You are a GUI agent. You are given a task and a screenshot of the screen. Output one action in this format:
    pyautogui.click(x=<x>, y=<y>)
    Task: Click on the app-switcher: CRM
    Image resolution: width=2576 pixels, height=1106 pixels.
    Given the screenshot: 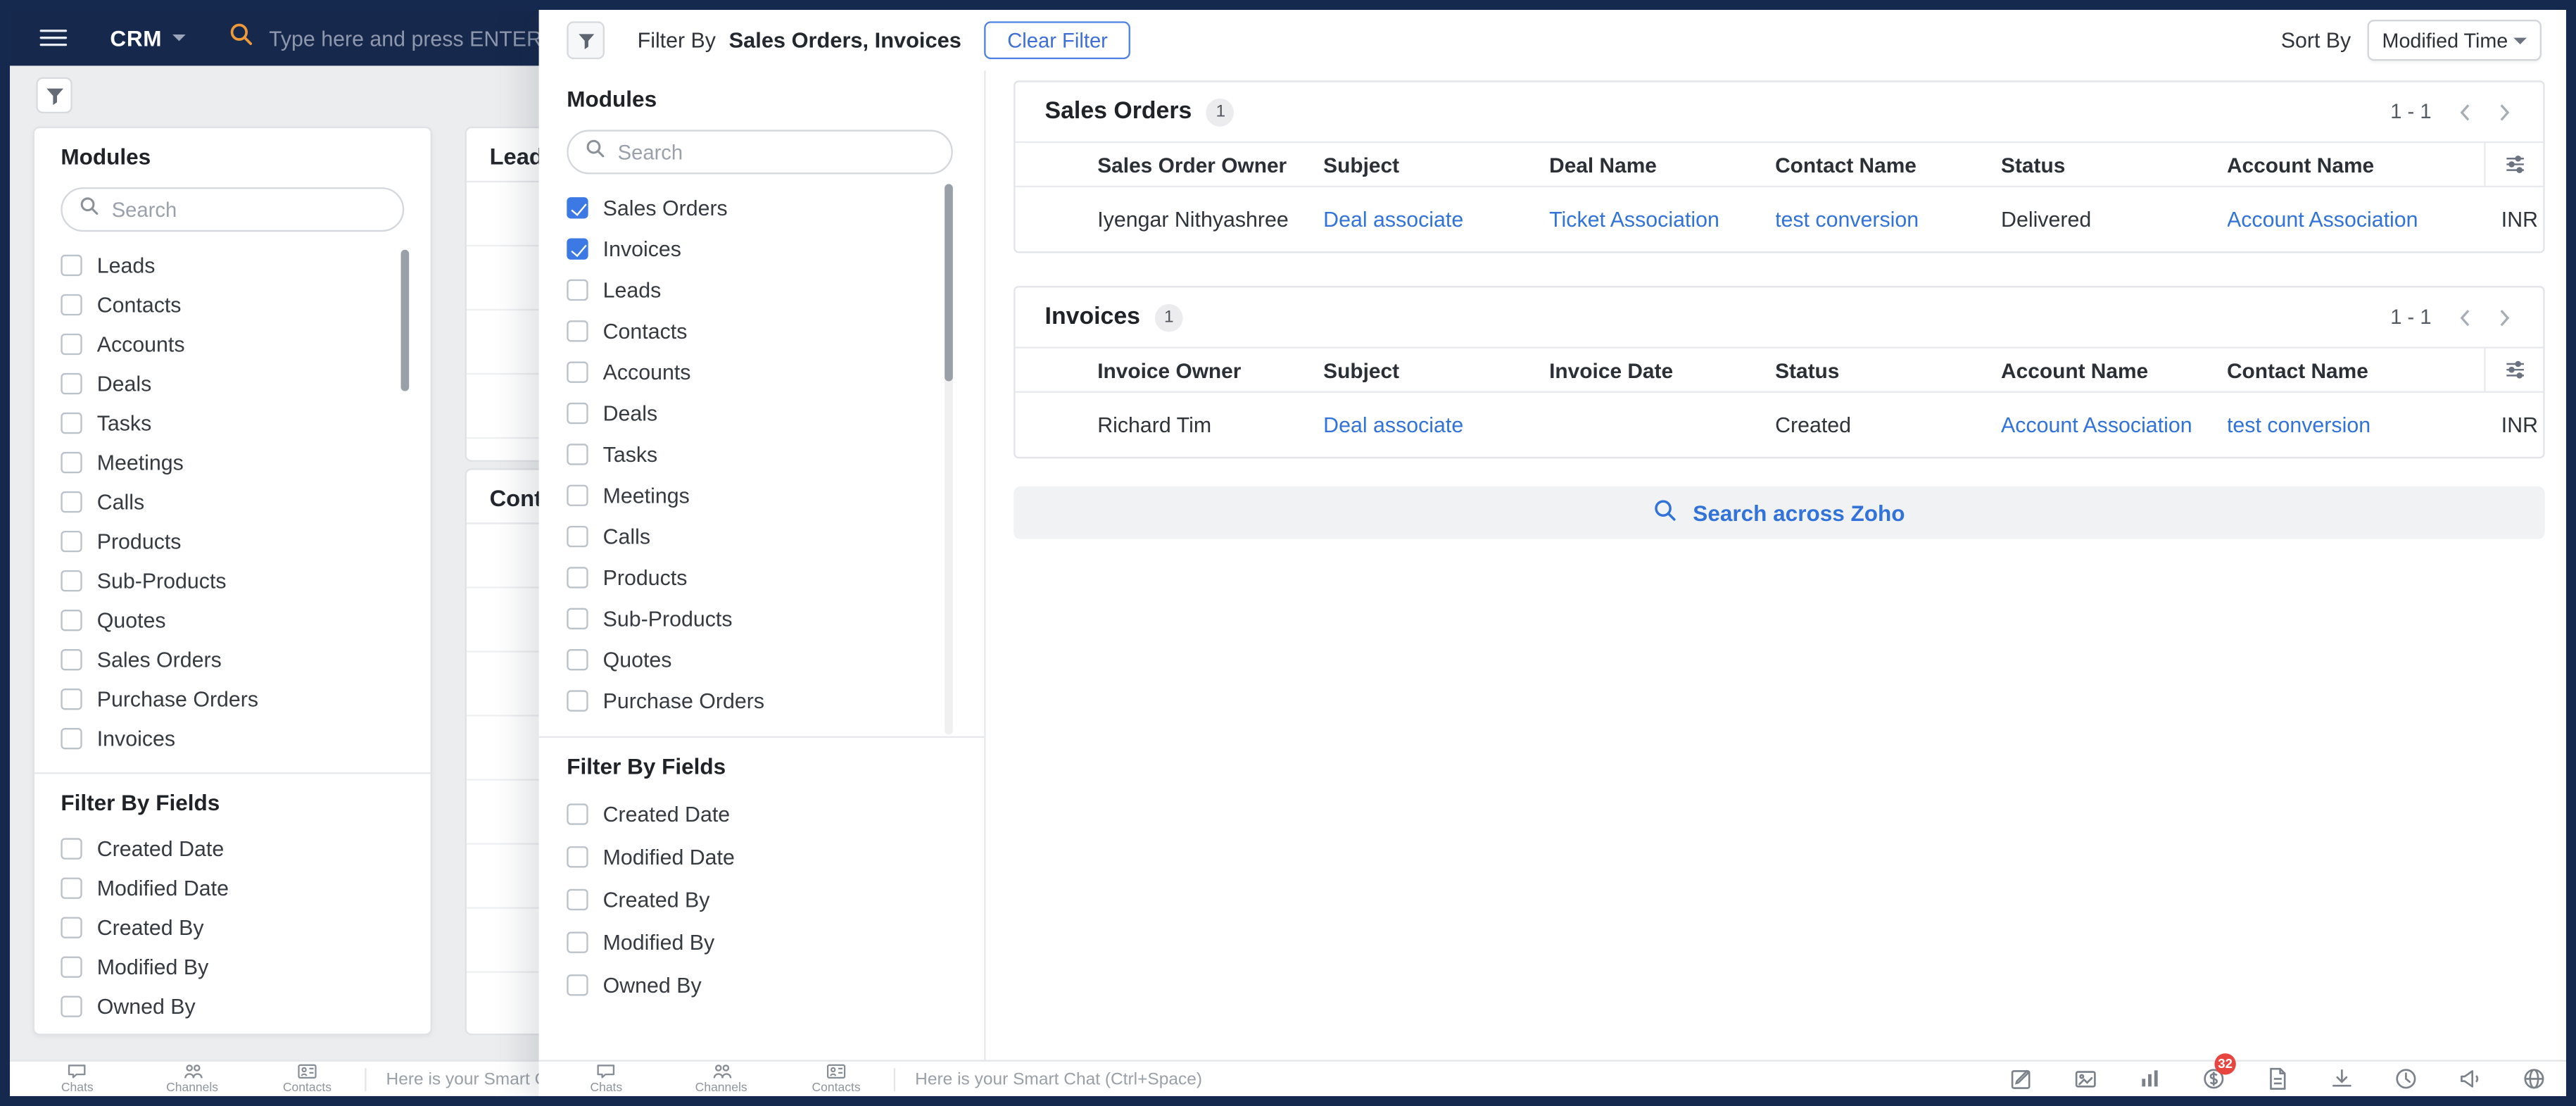 What is the action you would take?
    pyautogui.click(x=147, y=37)
    